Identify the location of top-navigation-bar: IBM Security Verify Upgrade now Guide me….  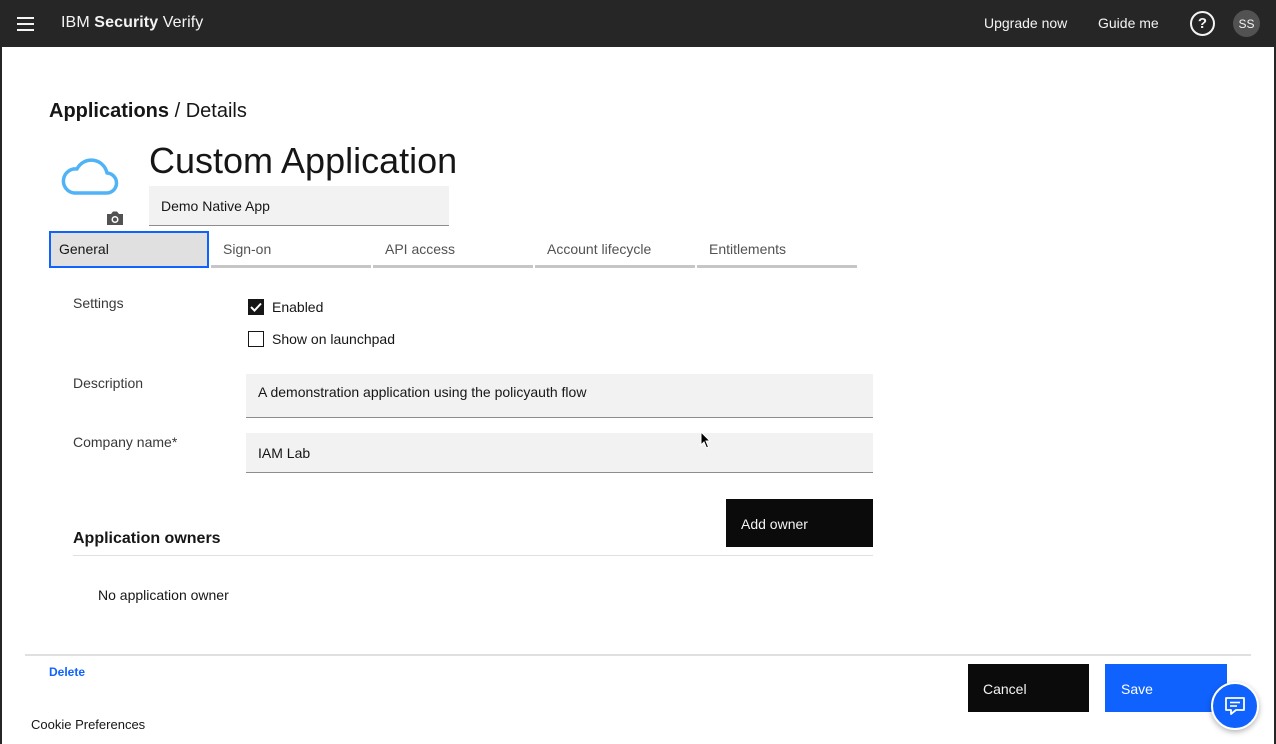
(638, 23).